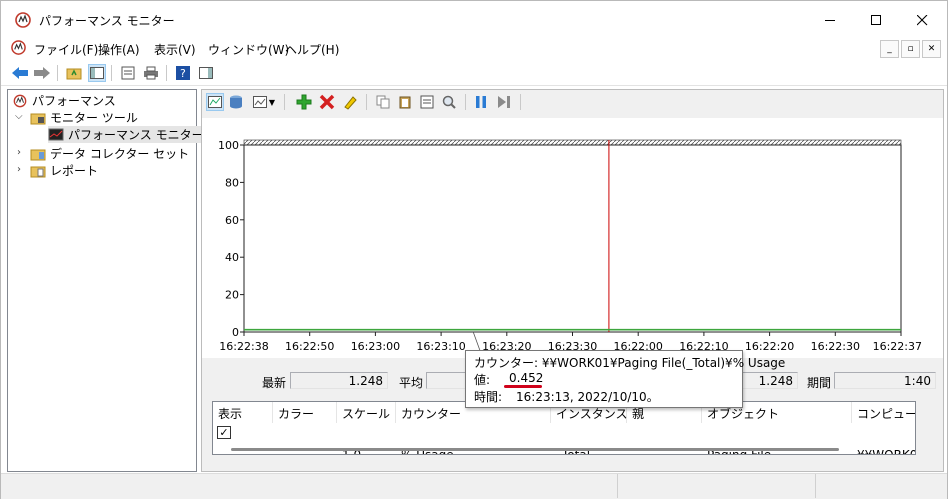 This screenshot has width=948, height=499. What do you see at coordinates (175, 49) in the screenshot?
I see `menu-view: 表示(V)` at bounding box center [175, 49].